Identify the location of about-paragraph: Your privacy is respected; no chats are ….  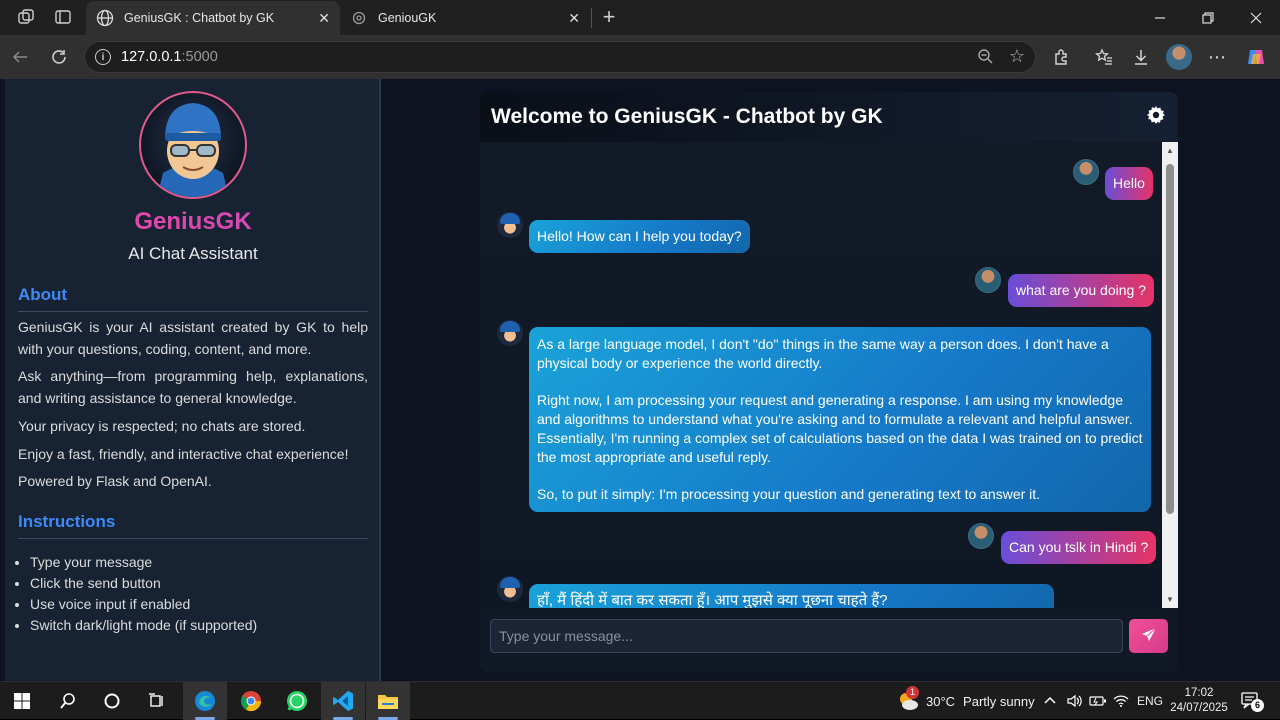
(162, 426).